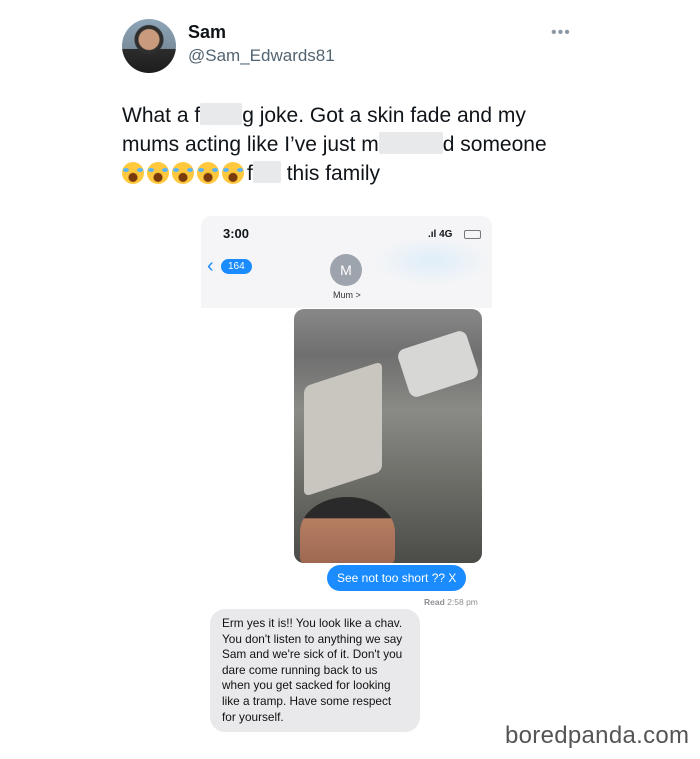  I want to click on watermark: boredpanda.com, so click(597, 735).